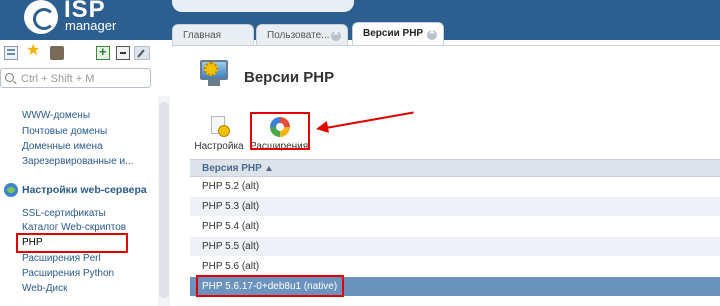 The height and width of the screenshot is (306, 720). Describe the element at coordinates (80, 54) in the screenshot. I see `left-toolbar: ★` at that location.